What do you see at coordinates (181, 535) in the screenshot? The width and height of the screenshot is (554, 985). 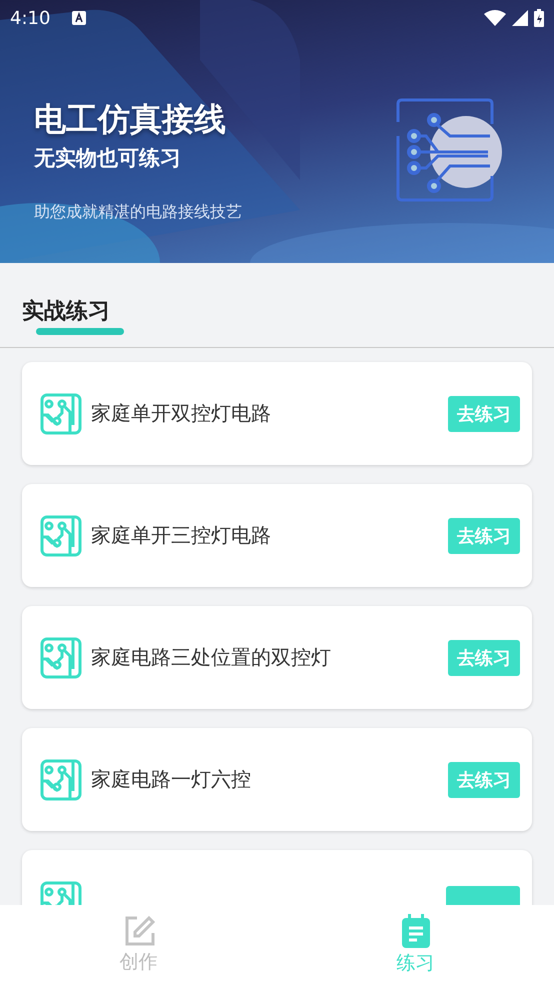 I see `exercise-title: 家庭单开三控灯电路` at bounding box center [181, 535].